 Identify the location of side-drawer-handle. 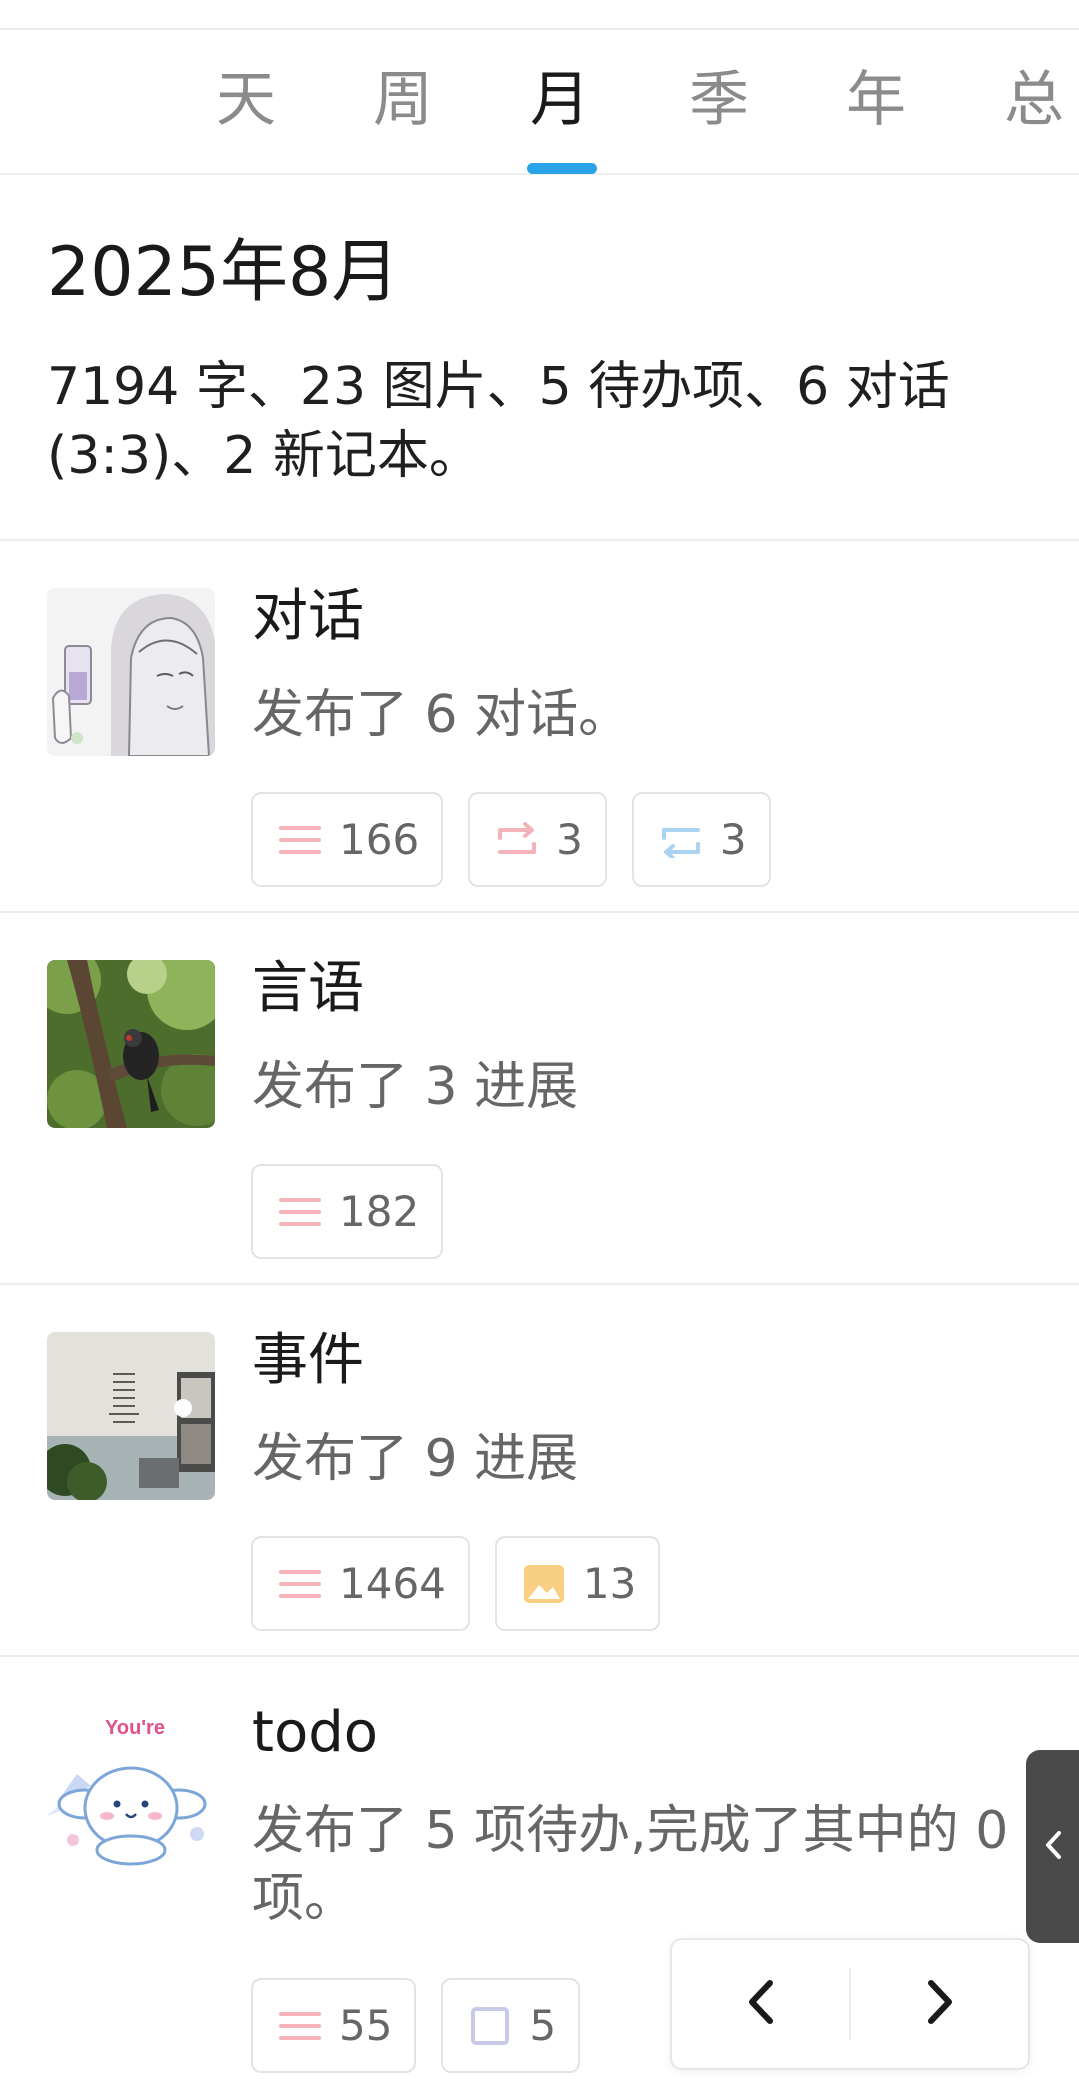
(1052, 1846).